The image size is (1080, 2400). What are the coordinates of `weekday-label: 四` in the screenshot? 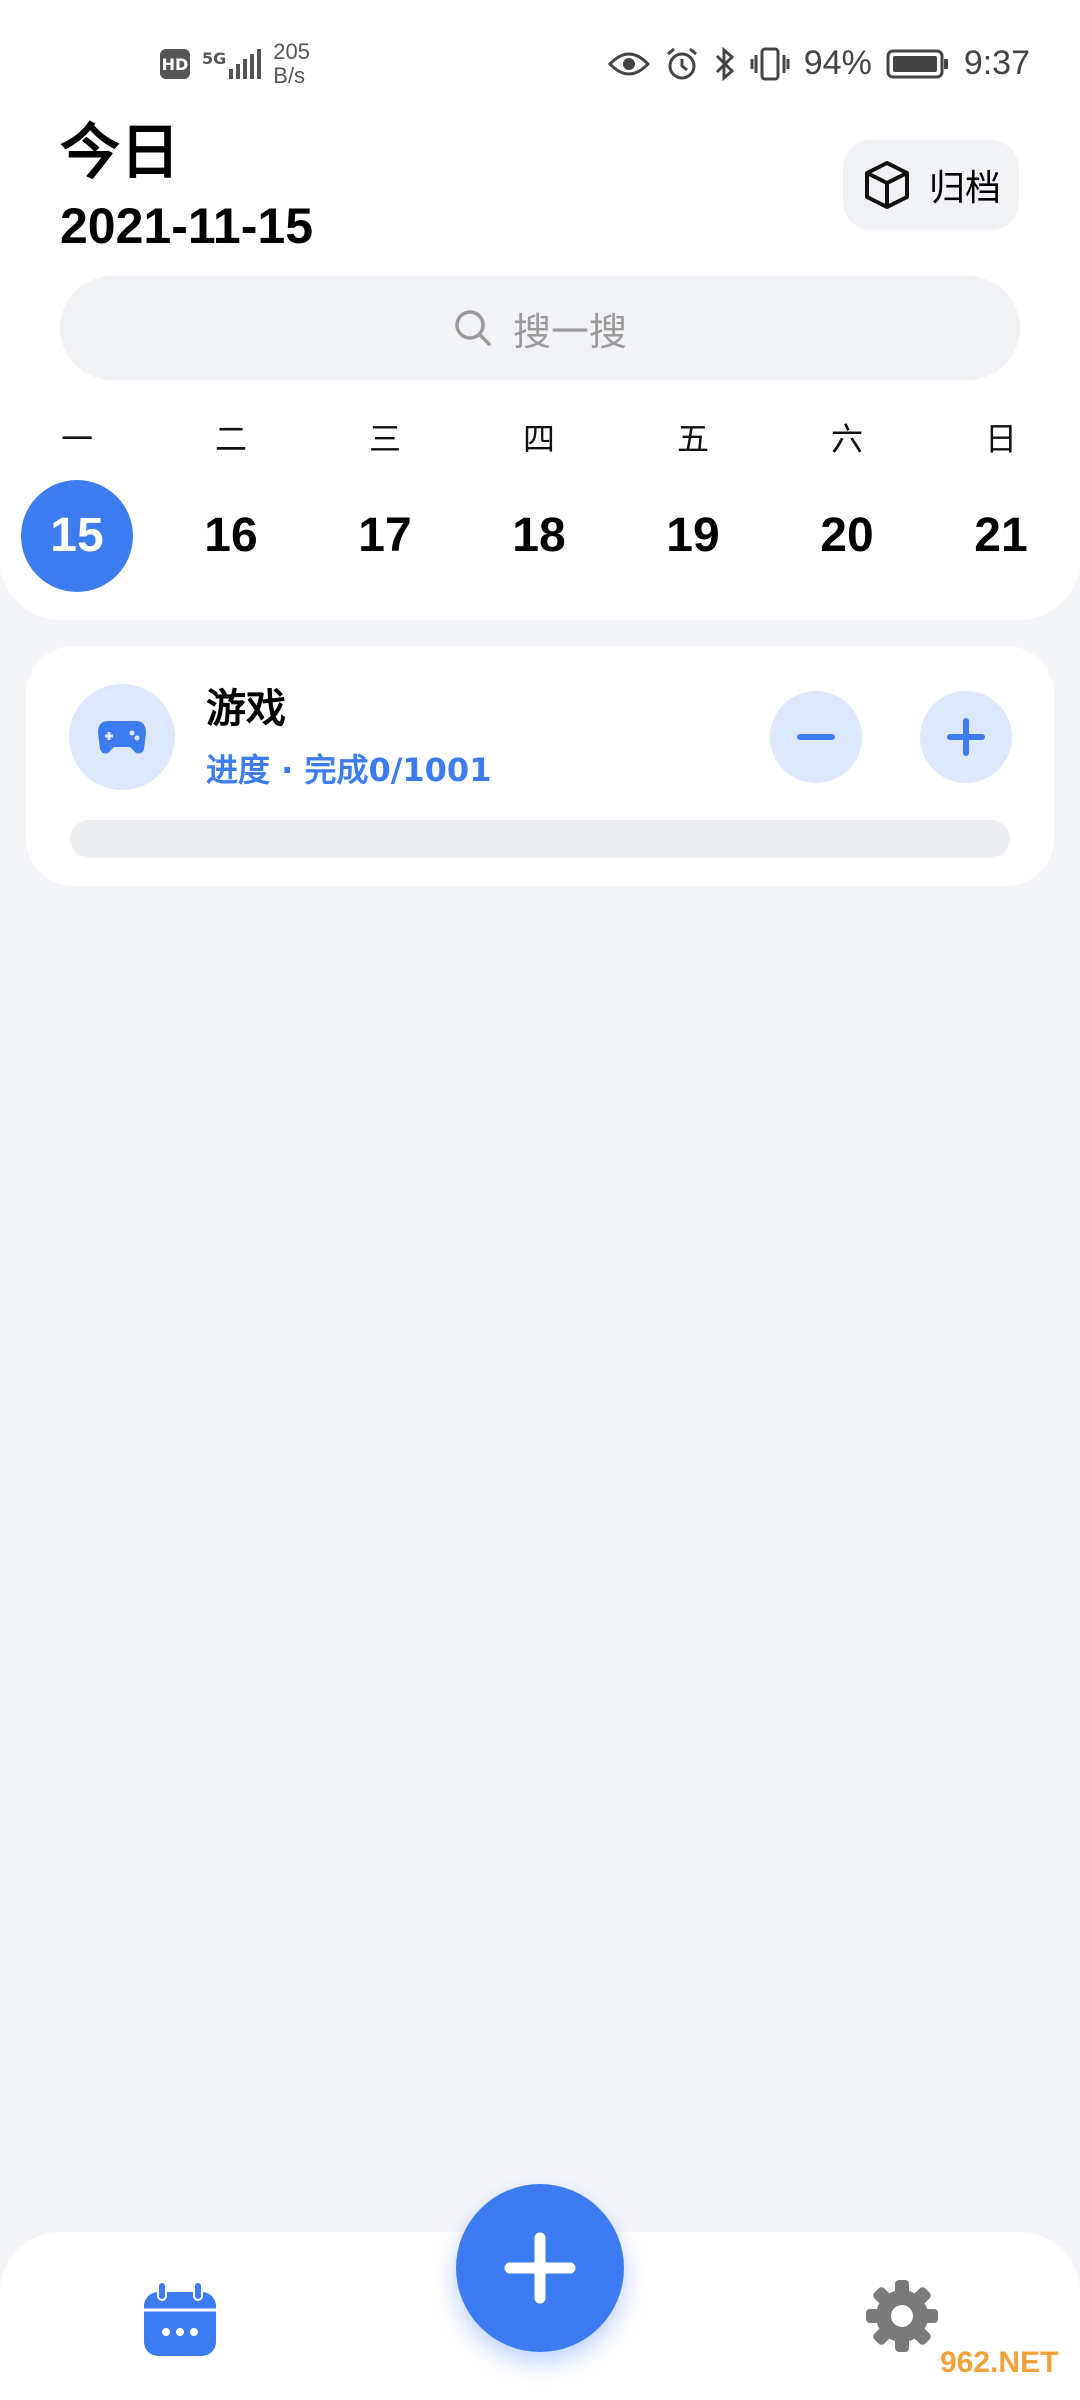 It's located at (538, 439).